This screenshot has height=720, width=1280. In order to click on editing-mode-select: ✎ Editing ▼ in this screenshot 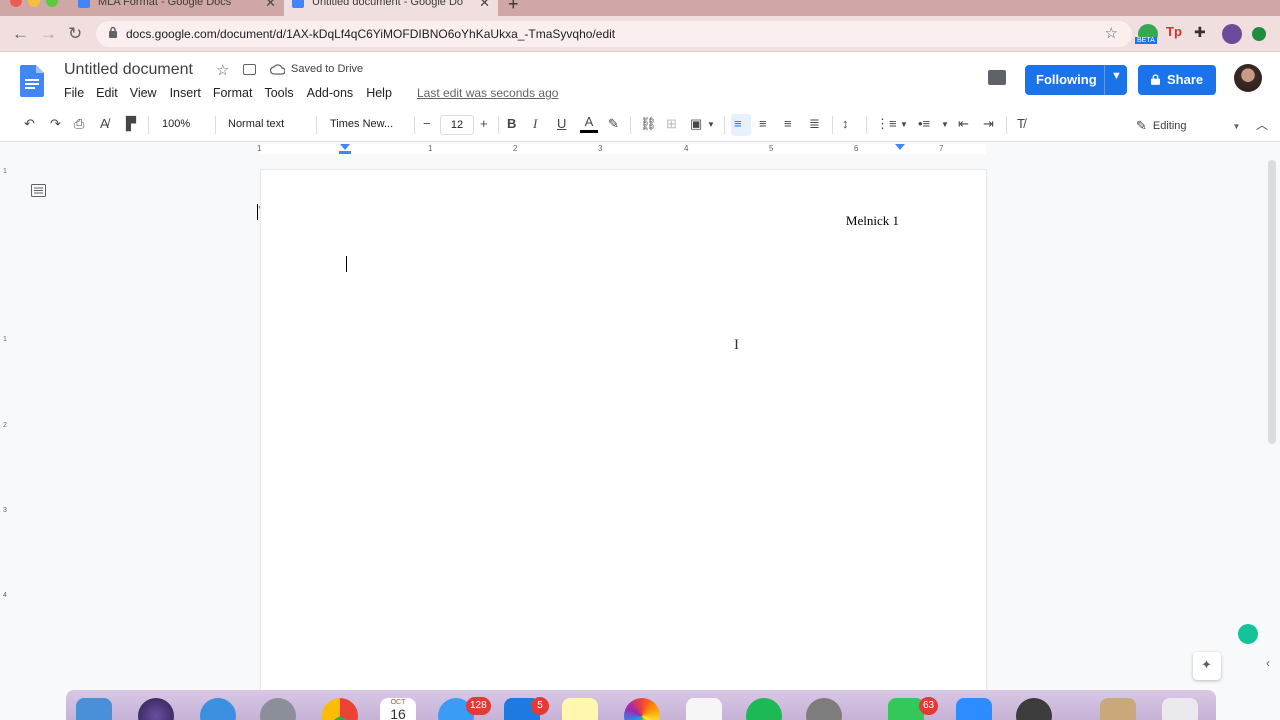, I will do `click(1188, 126)`.